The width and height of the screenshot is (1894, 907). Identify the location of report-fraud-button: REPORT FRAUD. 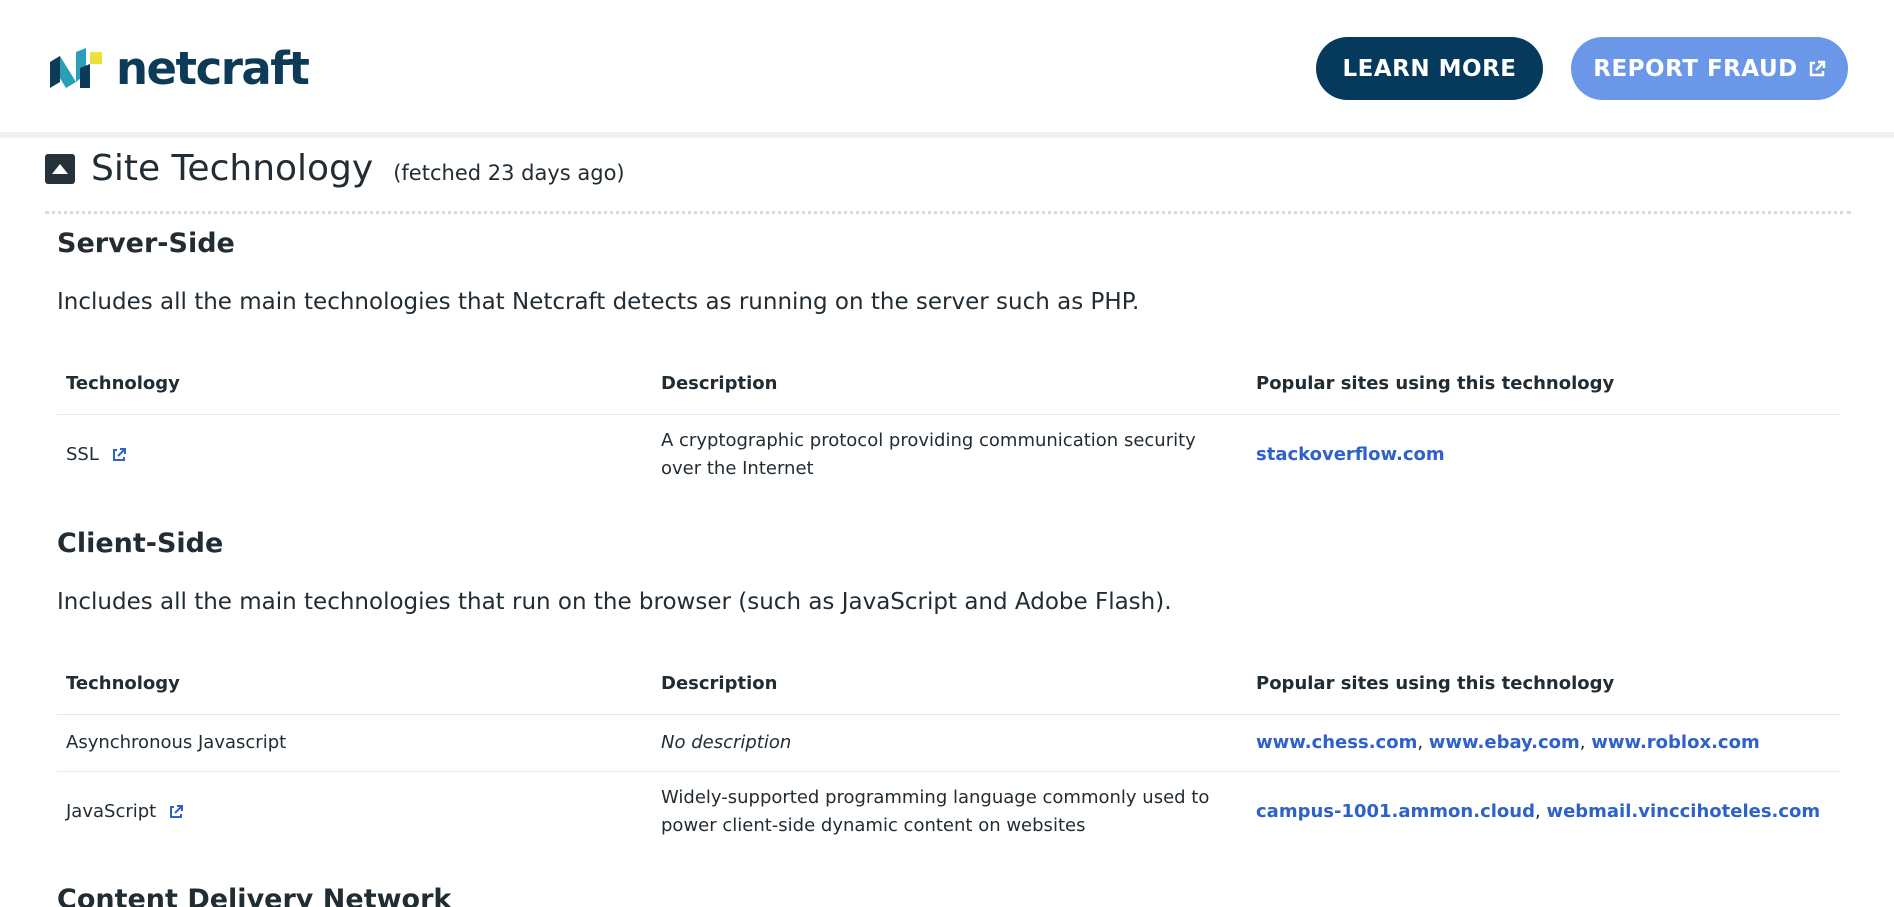
(1709, 68).